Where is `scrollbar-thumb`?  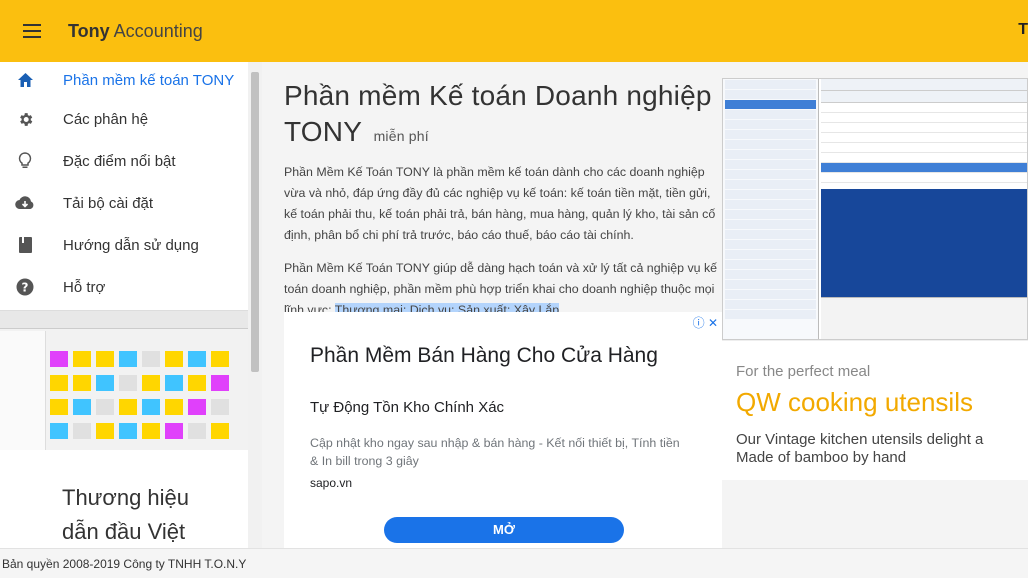
scrollbar-thumb is located at coordinates (255, 222).